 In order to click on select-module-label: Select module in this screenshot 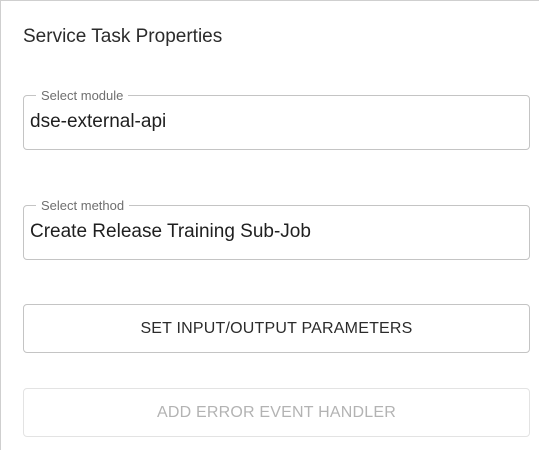, I will do `click(82, 96)`.